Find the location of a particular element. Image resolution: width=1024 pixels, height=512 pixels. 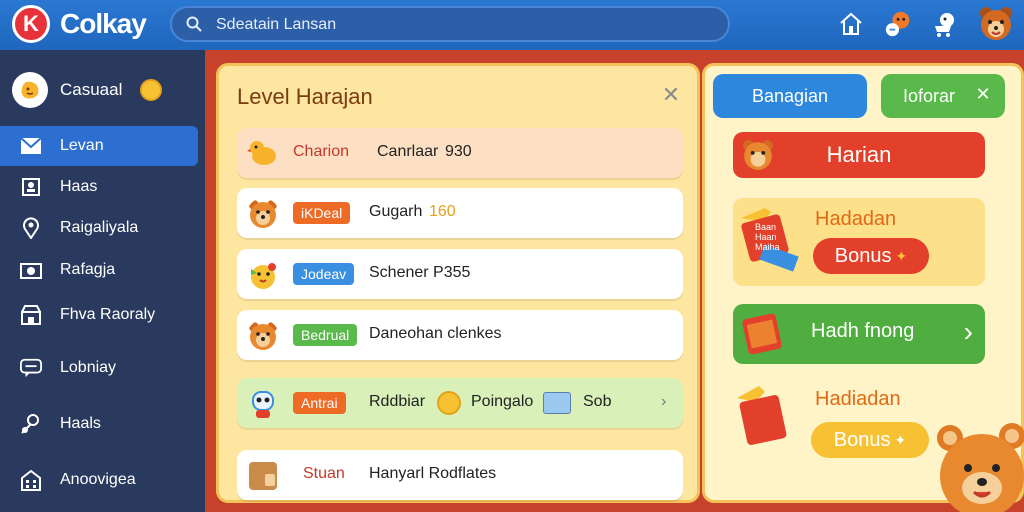

home-icon is located at coordinates (851, 24).